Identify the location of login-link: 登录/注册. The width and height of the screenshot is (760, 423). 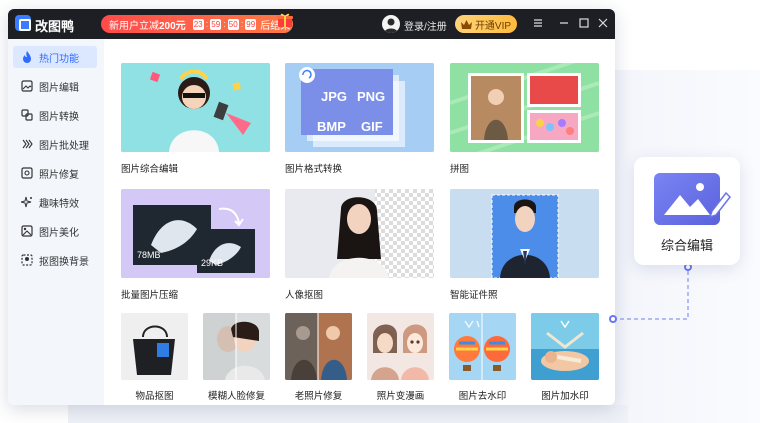
(425, 25).